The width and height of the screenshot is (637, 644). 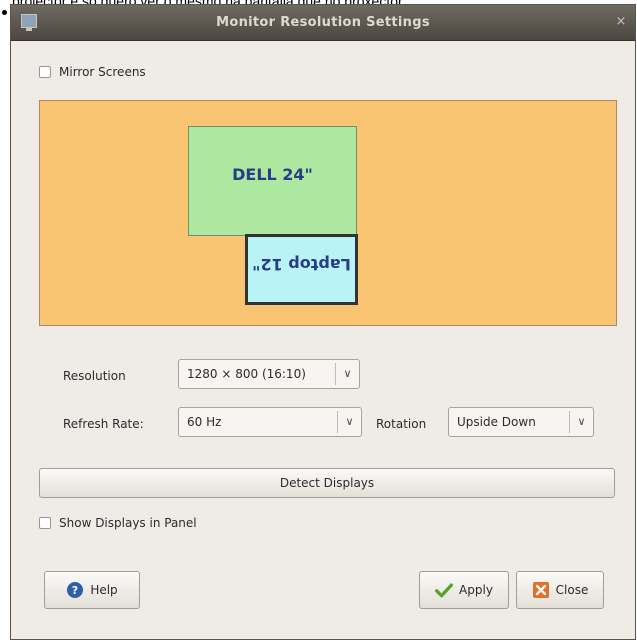 I want to click on refresh-rate-label: Refresh Rate:, so click(x=103, y=424).